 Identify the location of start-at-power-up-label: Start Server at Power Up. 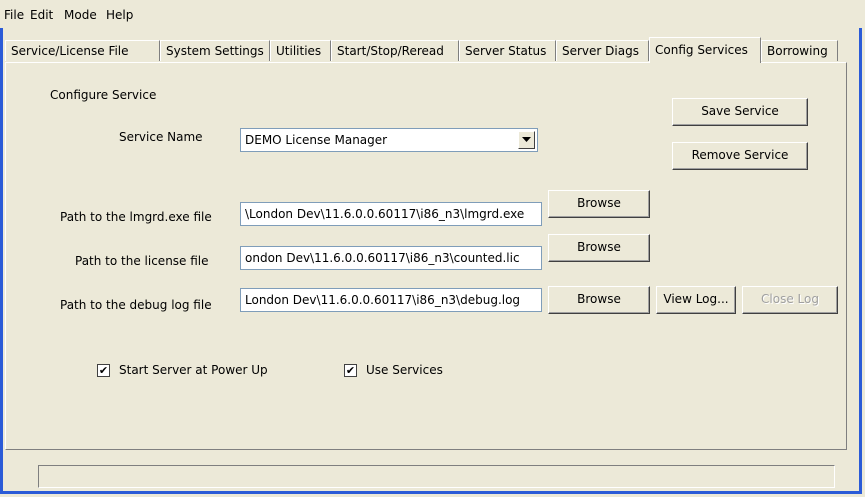
(193, 370).